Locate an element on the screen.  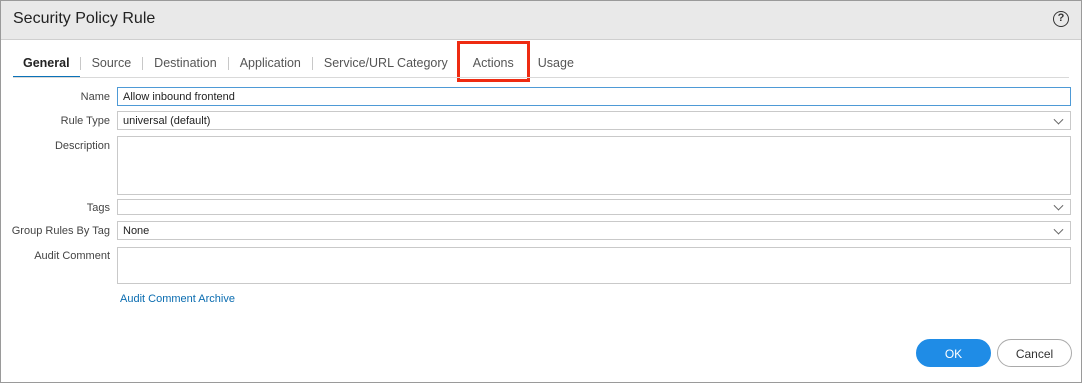
description-textarea is located at coordinates (594, 165).